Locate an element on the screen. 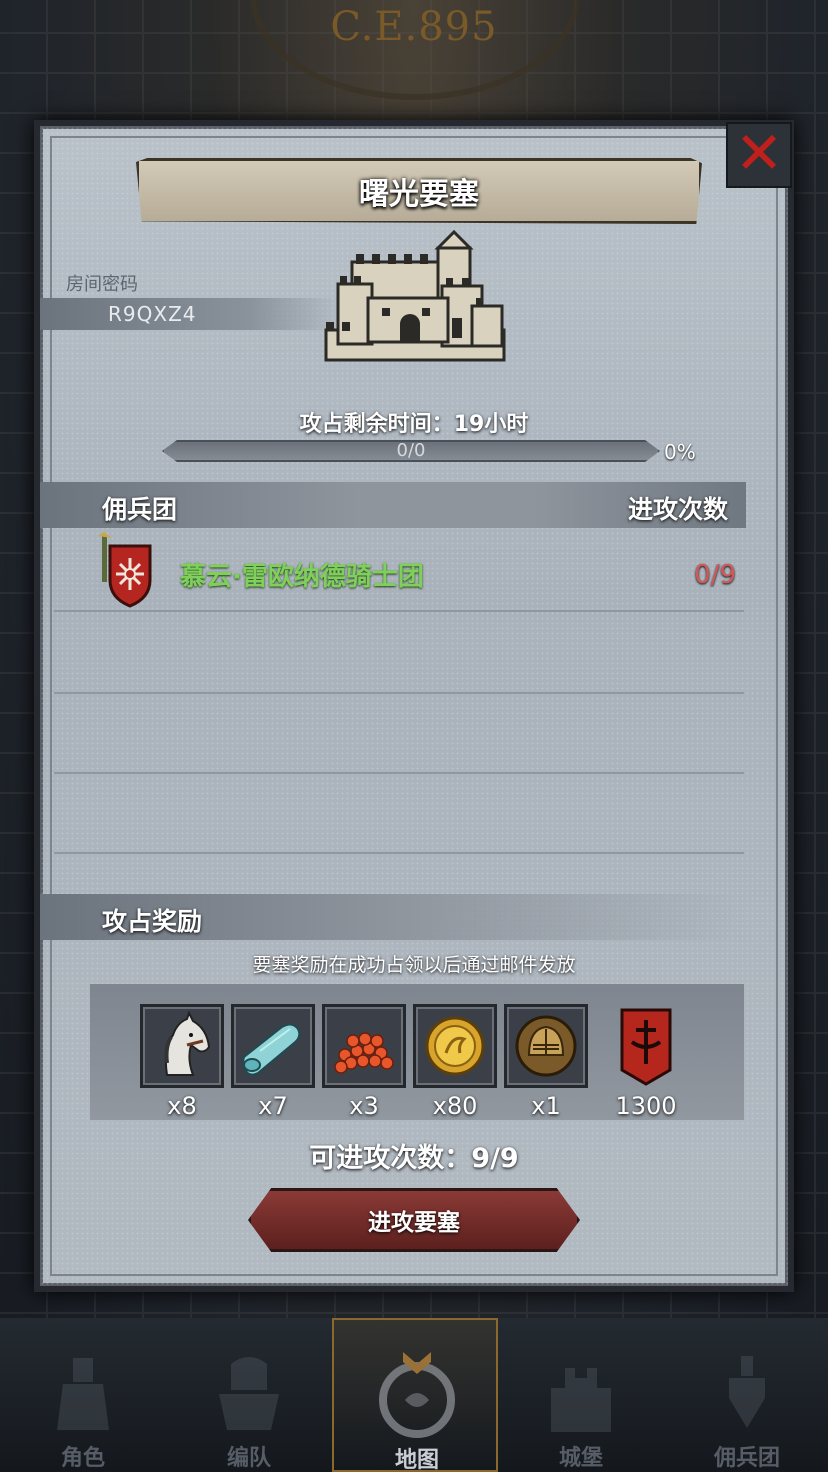 The image size is (828, 1472). formation-icon is located at coordinates (249, 1393).